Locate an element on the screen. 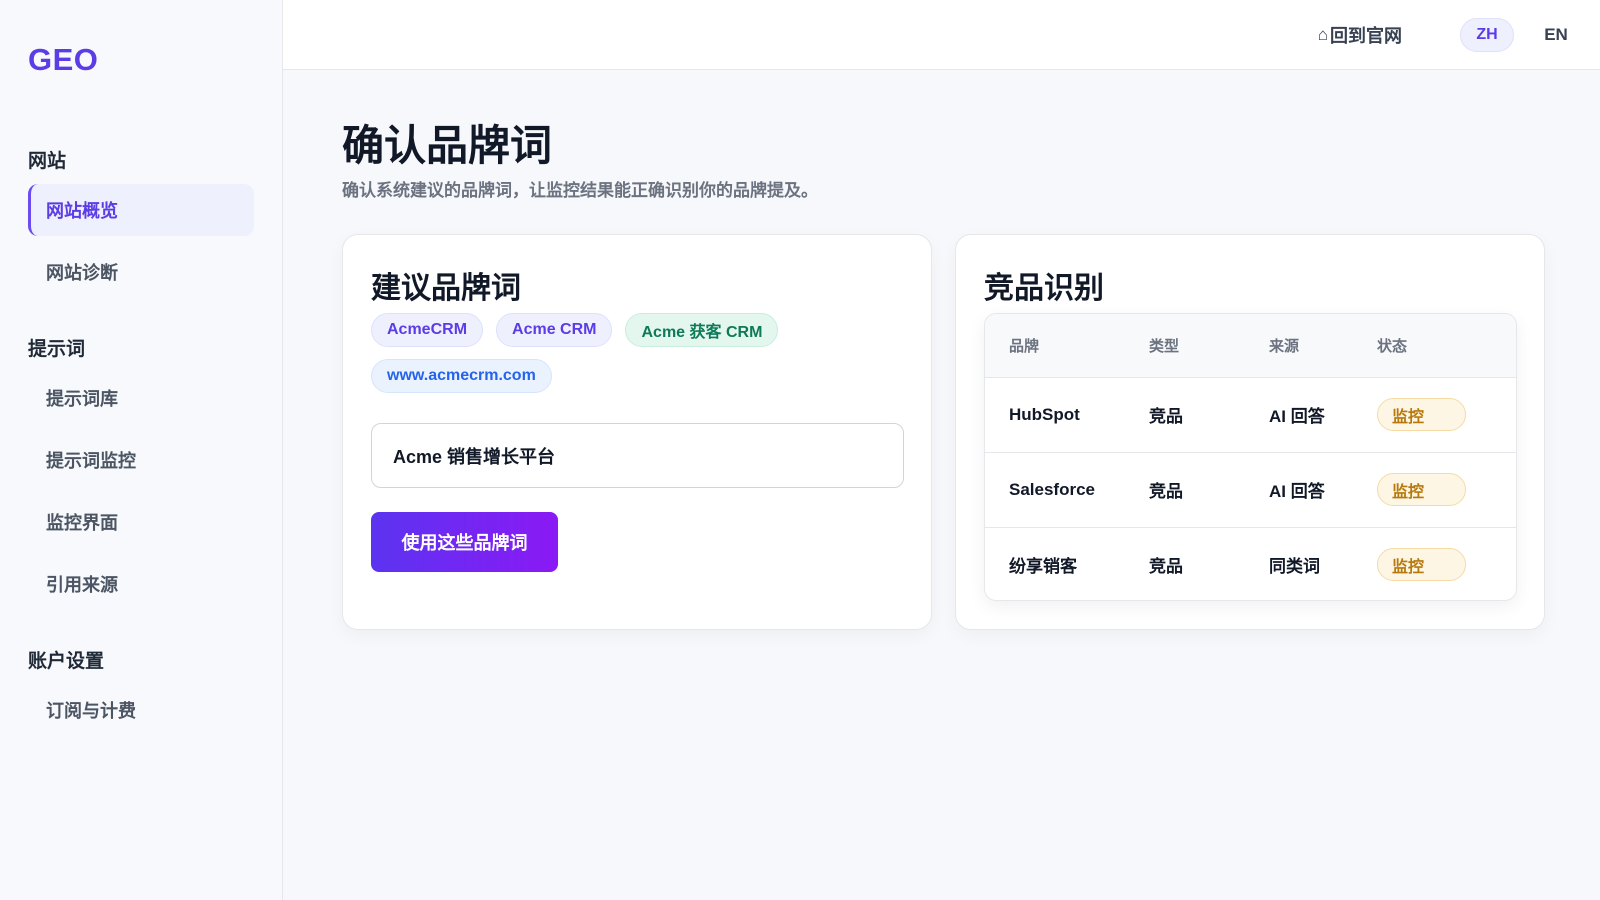 The image size is (1600, 900). use-brand-terms-button: 使用这些品牌词 is located at coordinates (464, 542).